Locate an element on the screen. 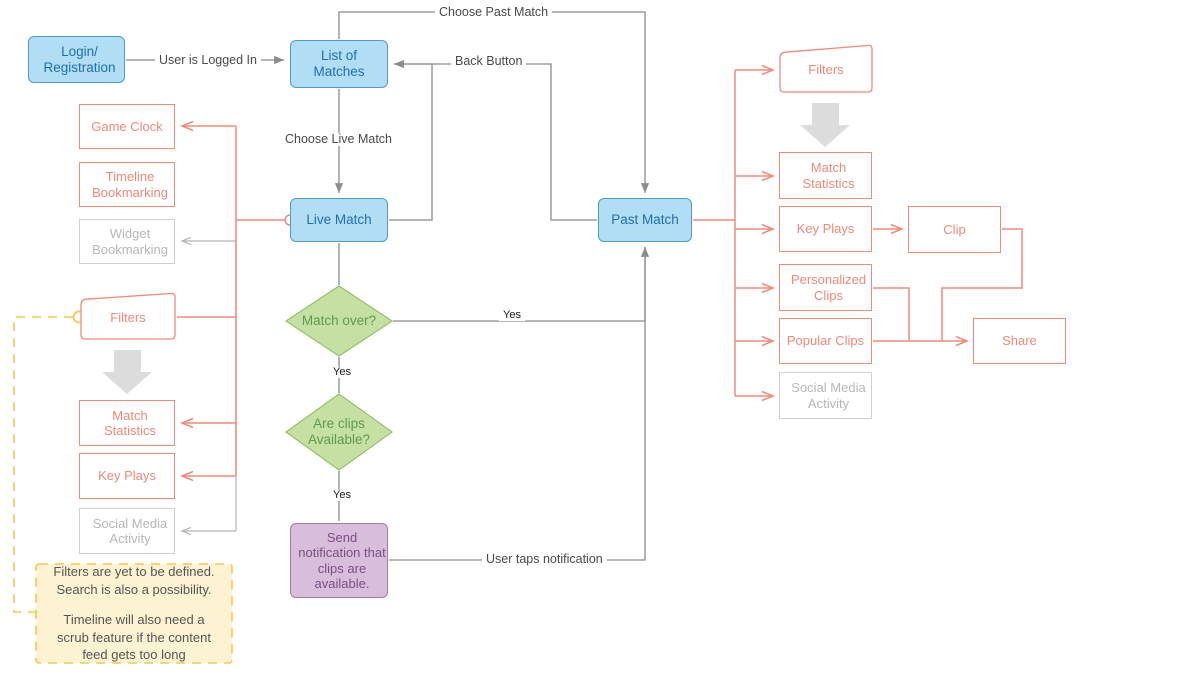  node-game-clock: Game Clock is located at coordinates (127, 126).